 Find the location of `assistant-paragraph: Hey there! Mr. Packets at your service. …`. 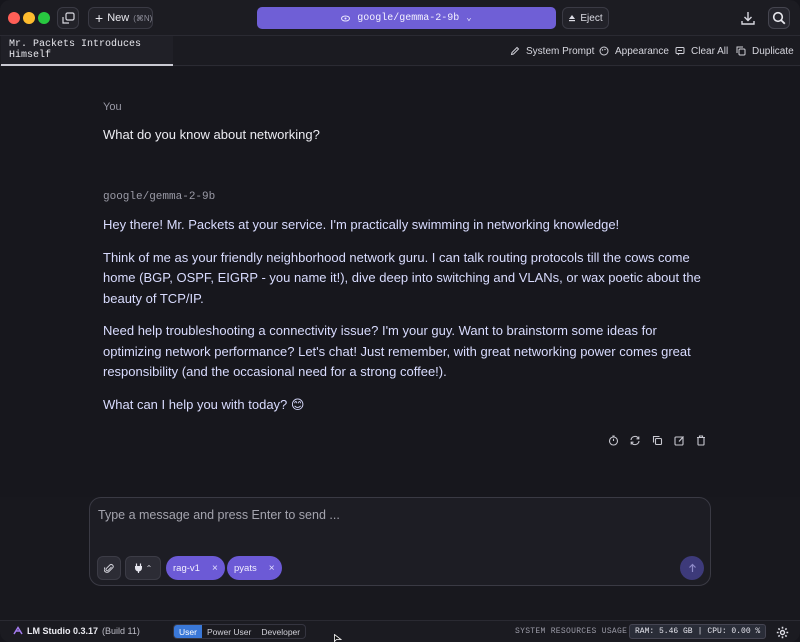

assistant-paragraph: Hey there! Mr. Packets at your service. … is located at coordinates (361, 224).